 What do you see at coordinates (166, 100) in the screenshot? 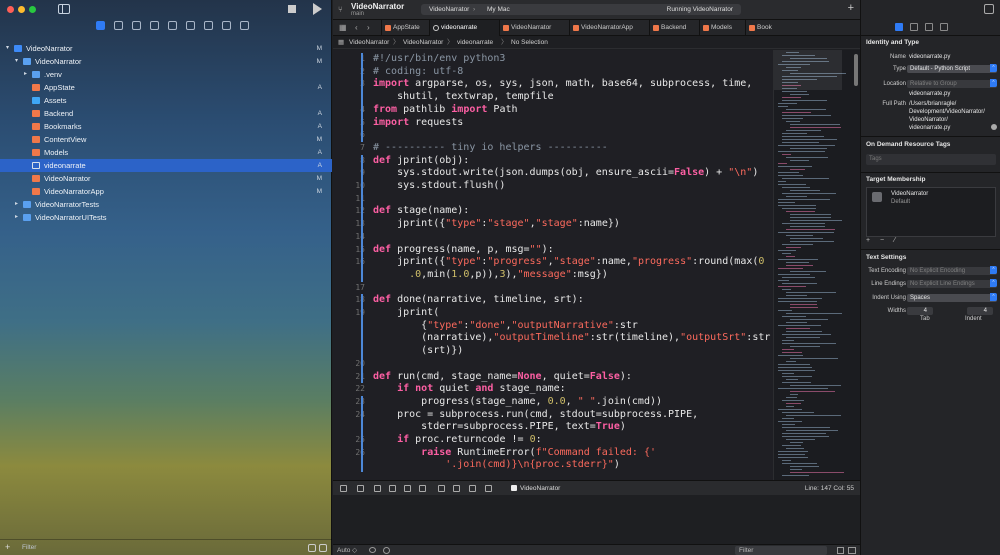
I see `navigator-item: Assets` at bounding box center [166, 100].